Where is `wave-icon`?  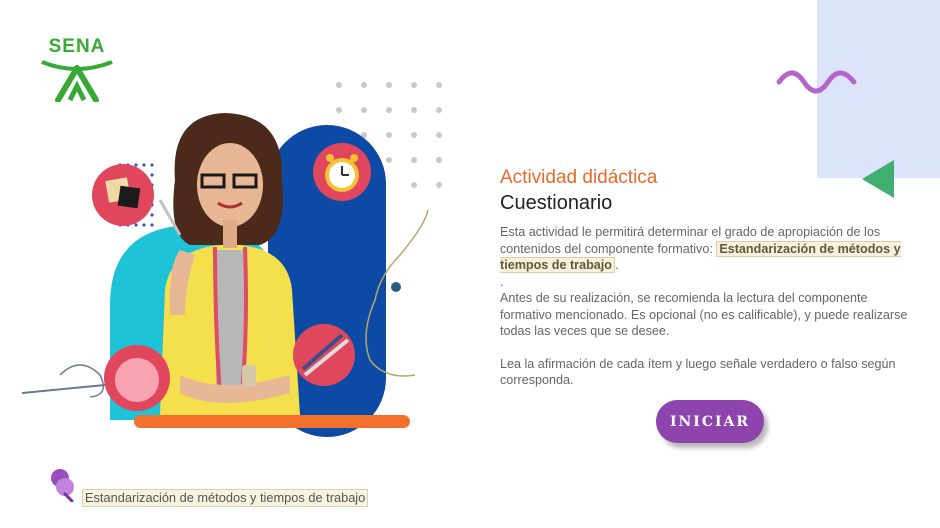
wave-icon is located at coordinates (816, 82).